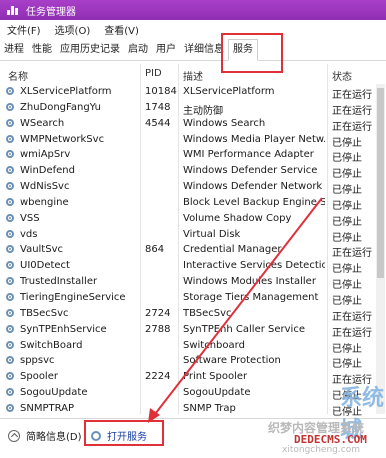 This screenshot has height=458, width=386. Describe the element at coordinates (321, 450) in the screenshot. I see `watermark-site: xitongcheng.com` at that location.